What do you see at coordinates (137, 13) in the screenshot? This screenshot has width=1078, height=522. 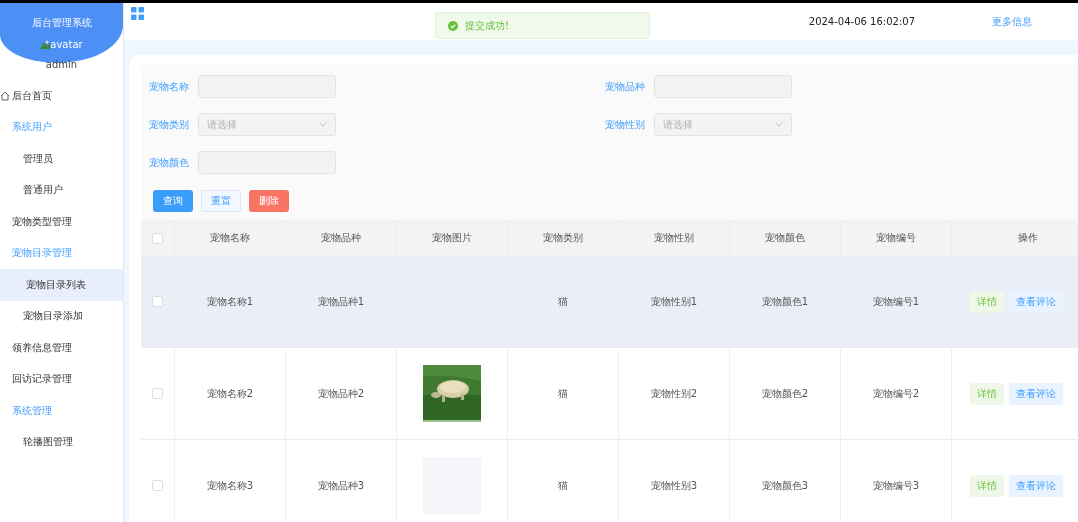 I see `grid-menu-icon` at bounding box center [137, 13].